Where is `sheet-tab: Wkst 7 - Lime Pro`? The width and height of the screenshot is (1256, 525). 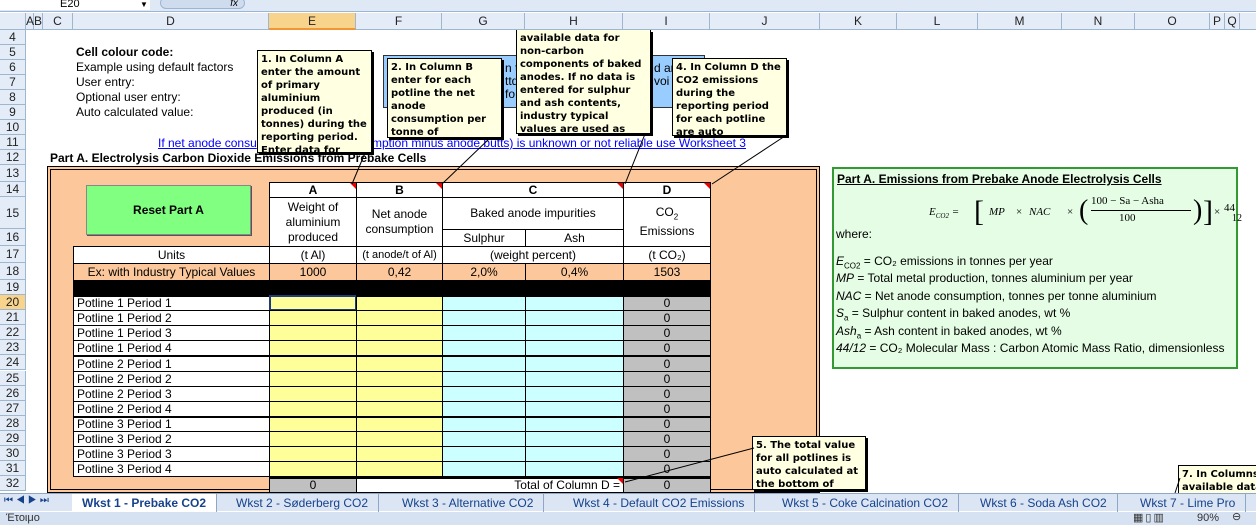 sheet-tab: Wkst 7 - Lime Pro is located at coordinates (1188, 503).